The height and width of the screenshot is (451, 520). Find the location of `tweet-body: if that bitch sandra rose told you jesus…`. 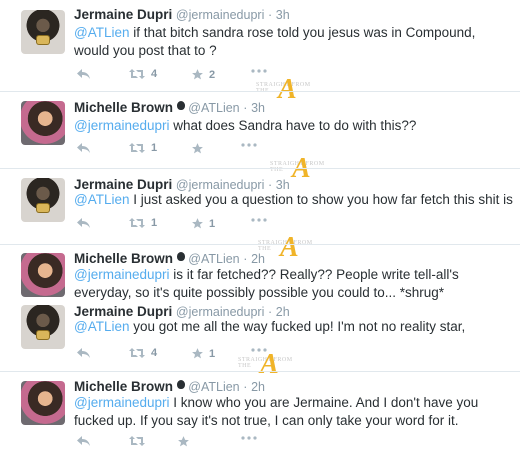

tweet-body: if that bitch sandra rose told you jesus… is located at coordinates (275, 41).